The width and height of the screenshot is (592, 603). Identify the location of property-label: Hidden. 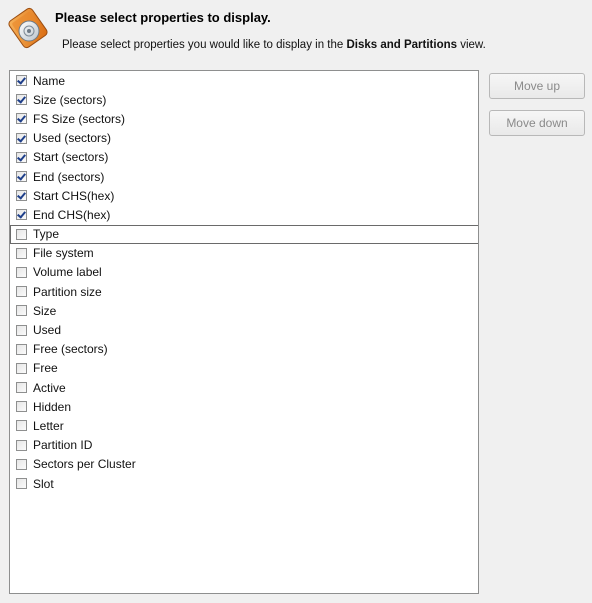
(52, 406).